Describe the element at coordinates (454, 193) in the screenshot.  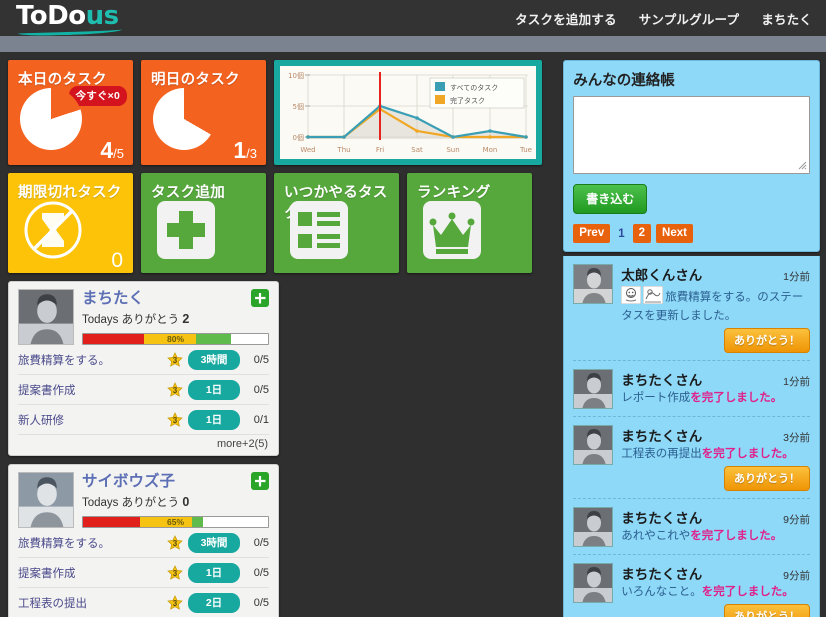
I see `tile-ranking-title: ランキング` at that location.